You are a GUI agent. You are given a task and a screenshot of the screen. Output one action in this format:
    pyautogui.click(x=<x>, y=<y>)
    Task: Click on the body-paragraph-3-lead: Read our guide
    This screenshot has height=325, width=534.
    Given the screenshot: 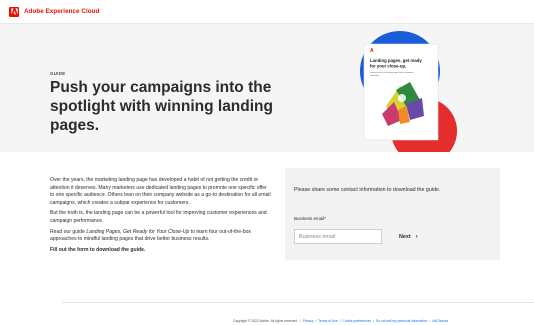 What is the action you would take?
    pyautogui.click(x=68, y=231)
    